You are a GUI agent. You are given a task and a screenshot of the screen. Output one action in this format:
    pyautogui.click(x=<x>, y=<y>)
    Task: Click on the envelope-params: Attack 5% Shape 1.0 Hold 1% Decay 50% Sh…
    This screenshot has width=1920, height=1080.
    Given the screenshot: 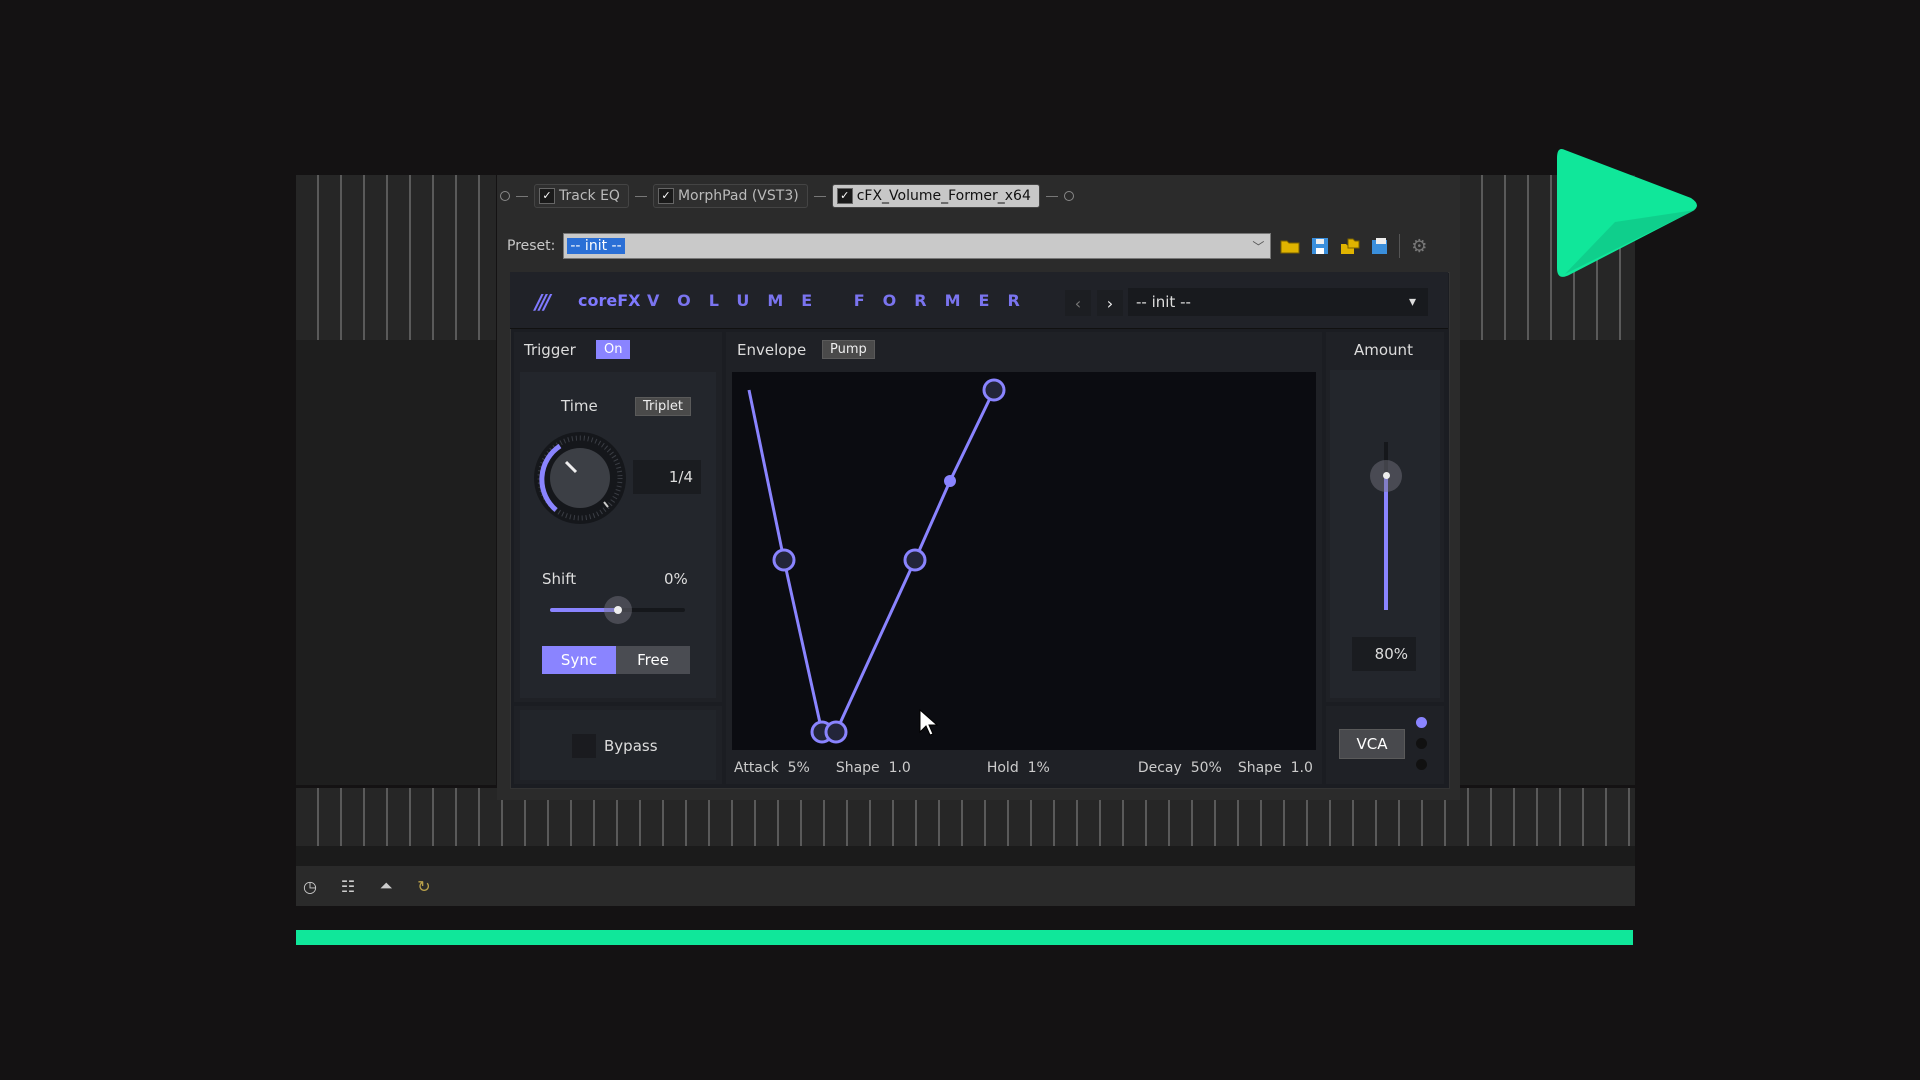 What is the action you would take?
    pyautogui.click(x=1023, y=768)
    